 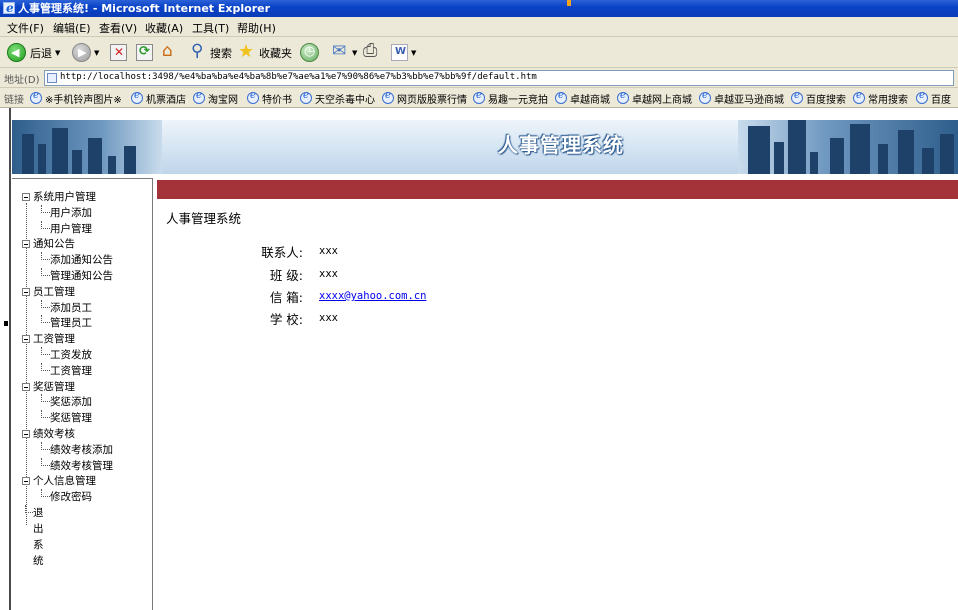 I want to click on menu-help: 帮助(H), so click(x=256, y=28).